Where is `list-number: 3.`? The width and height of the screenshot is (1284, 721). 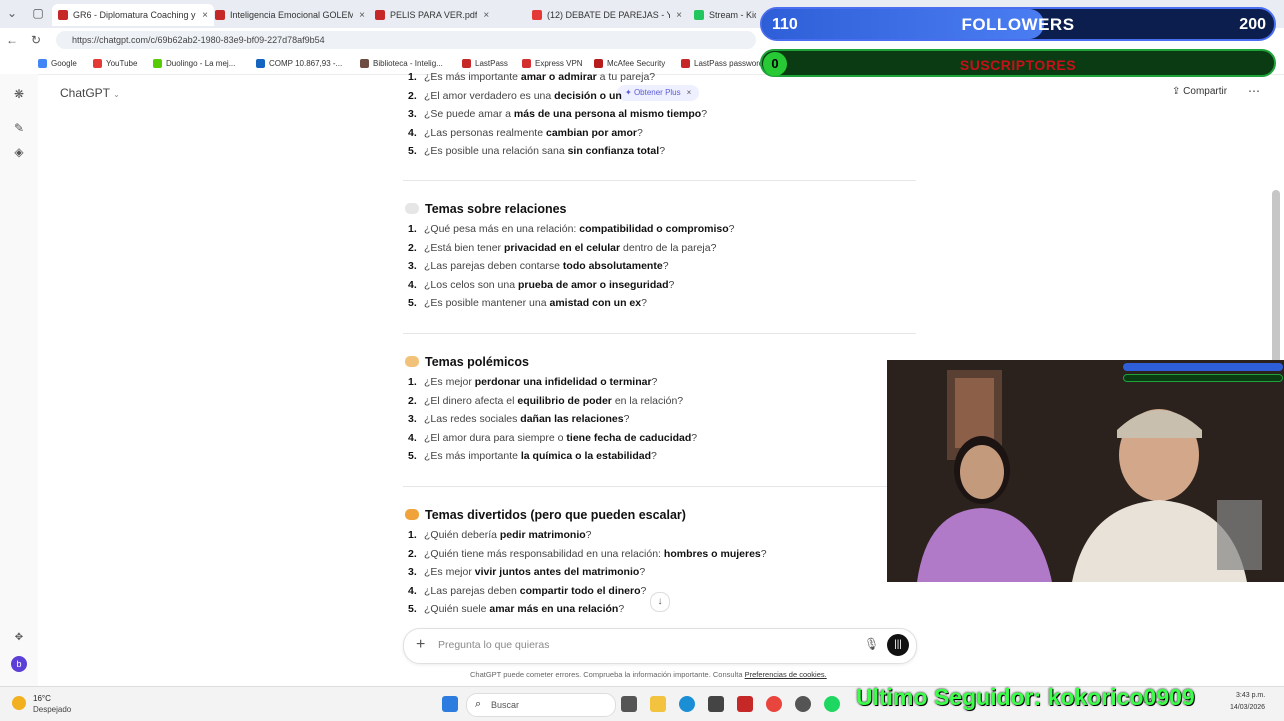 list-number: 3. is located at coordinates (412, 114).